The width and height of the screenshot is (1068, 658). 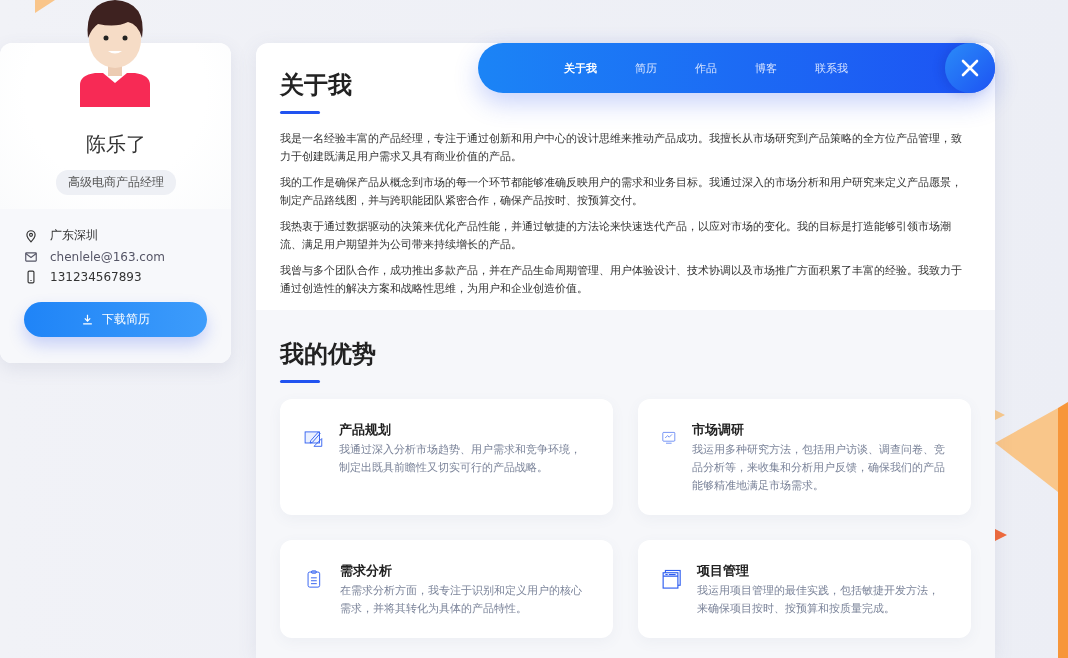 I want to click on strength-text: 在需求分析方面，我专注于识别和定义用户的核心需求，并将其转化为具体的产品特性。, so click(x=461, y=600).